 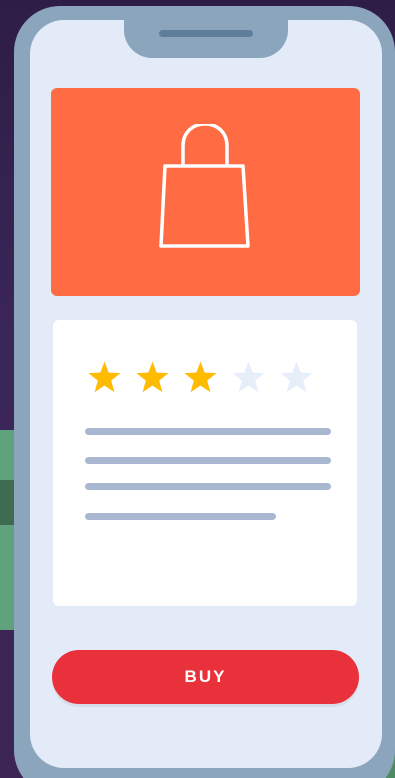 What do you see at coordinates (205, 677) in the screenshot?
I see `buy-button: BUY` at bounding box center [205, 677].